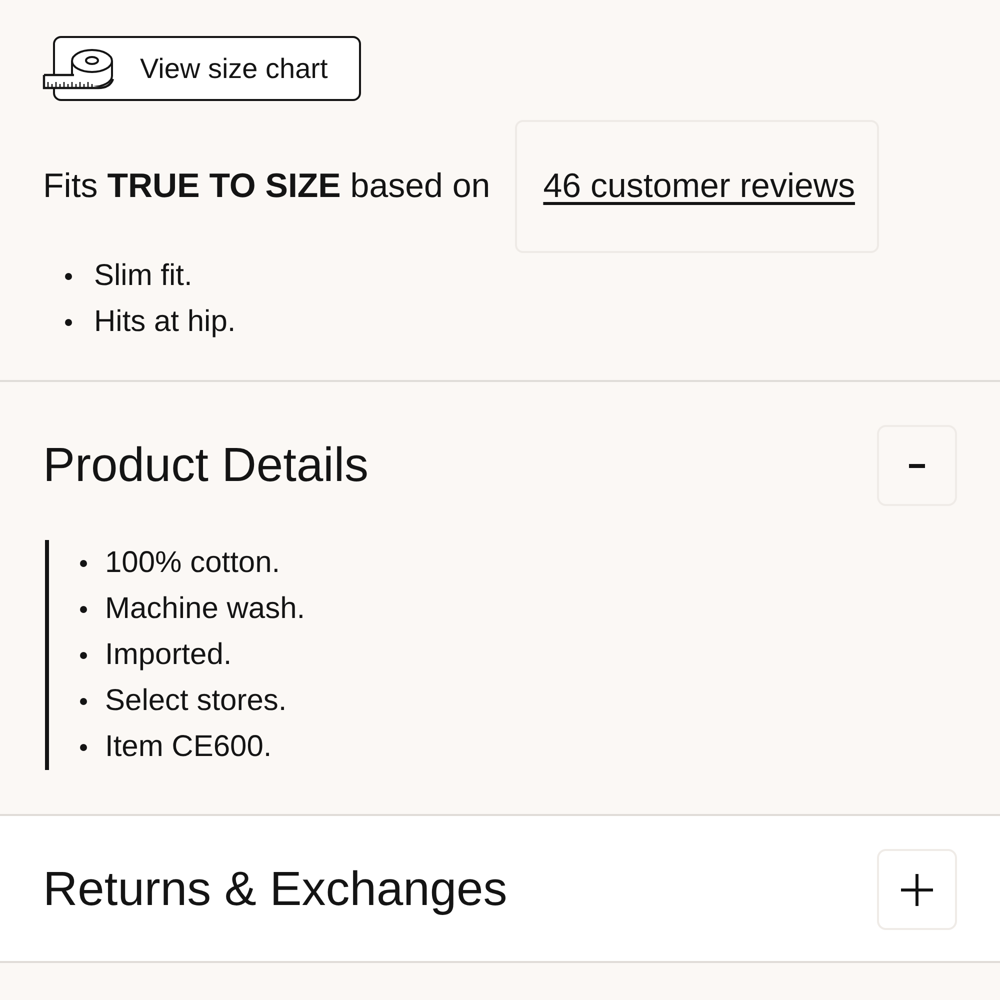  I want to click on detail-item: Imported., so click(168, 655).